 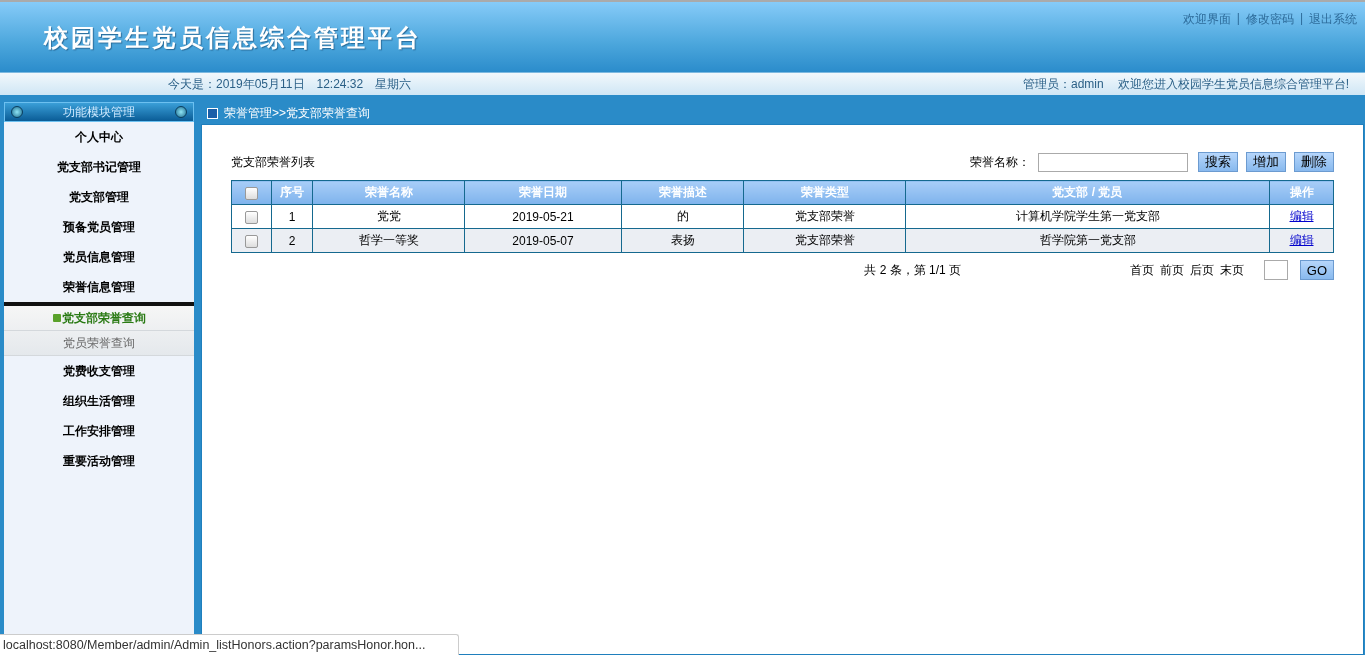 What do you see at coordinates (1141, 270) in the screenshot?
I see `pager-link: 首页` at bounding box center [1141, 270].